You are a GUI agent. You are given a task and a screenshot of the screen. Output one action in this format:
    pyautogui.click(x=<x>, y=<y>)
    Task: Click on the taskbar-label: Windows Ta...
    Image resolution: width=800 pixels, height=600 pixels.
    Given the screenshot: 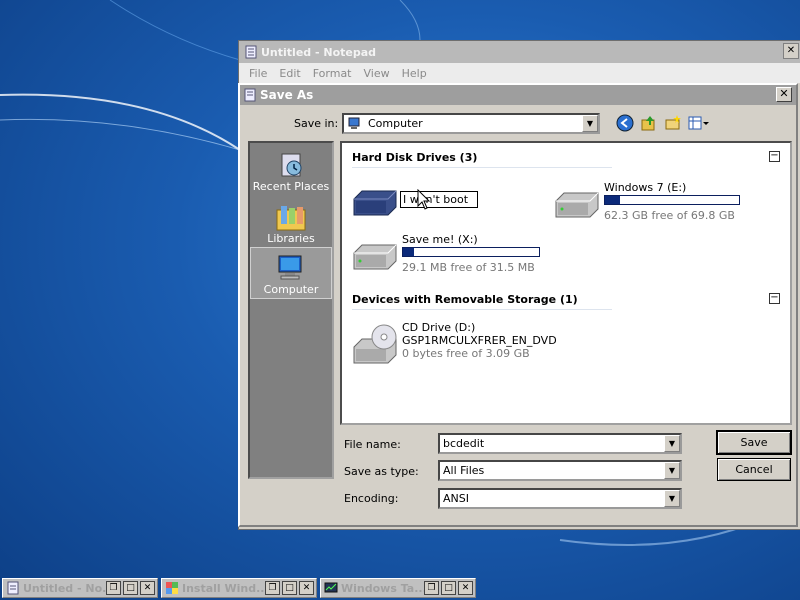 What is the action you would take?
    pyautogui.click(x=382, y=588)
    